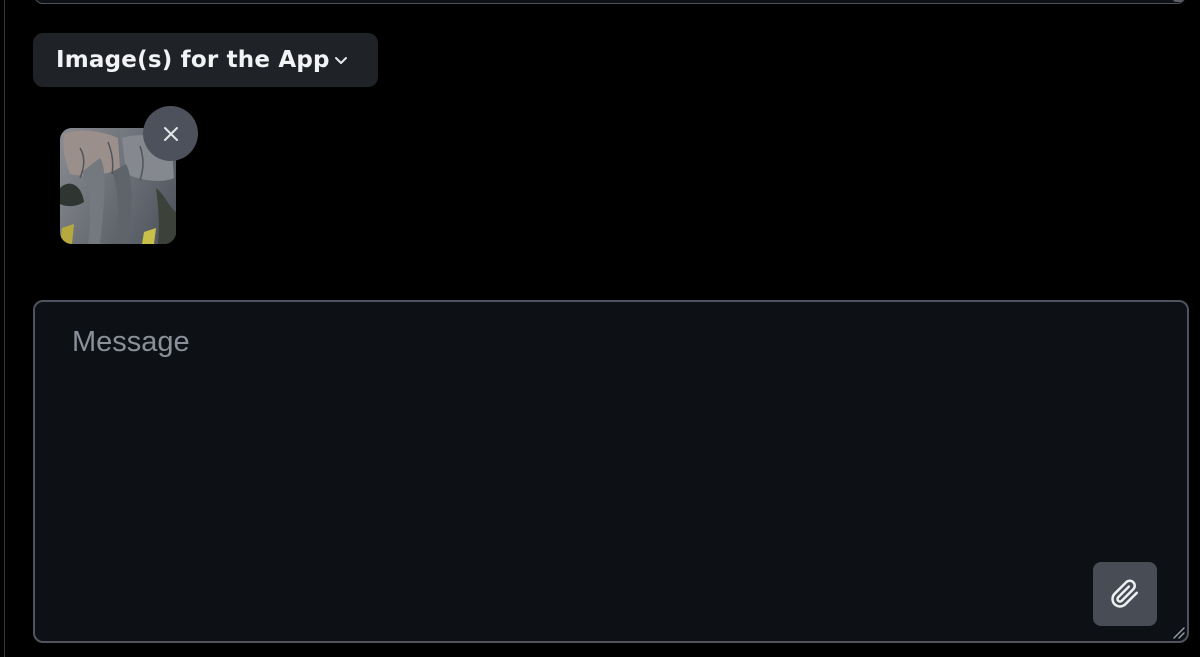 The width and height of the screenshot is (1200, 657). I want to click on previous-input-field, so click(610, 2).